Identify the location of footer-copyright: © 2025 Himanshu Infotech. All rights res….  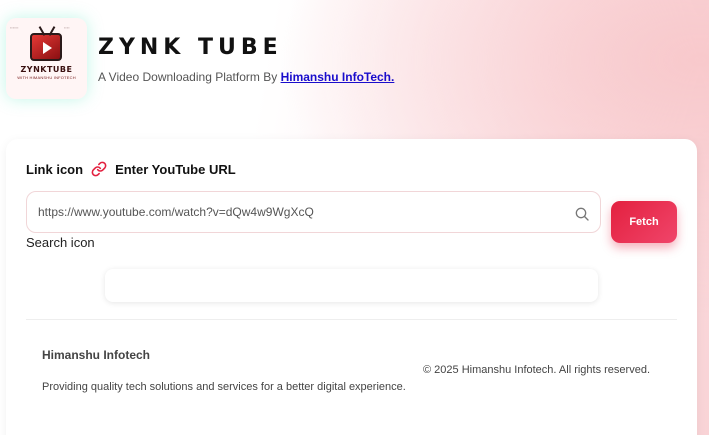
(536, 370).